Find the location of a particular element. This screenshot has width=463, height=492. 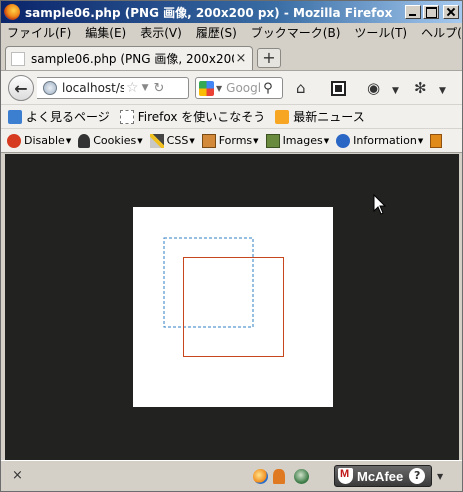

window-controls is located at coordinates (432, 12).